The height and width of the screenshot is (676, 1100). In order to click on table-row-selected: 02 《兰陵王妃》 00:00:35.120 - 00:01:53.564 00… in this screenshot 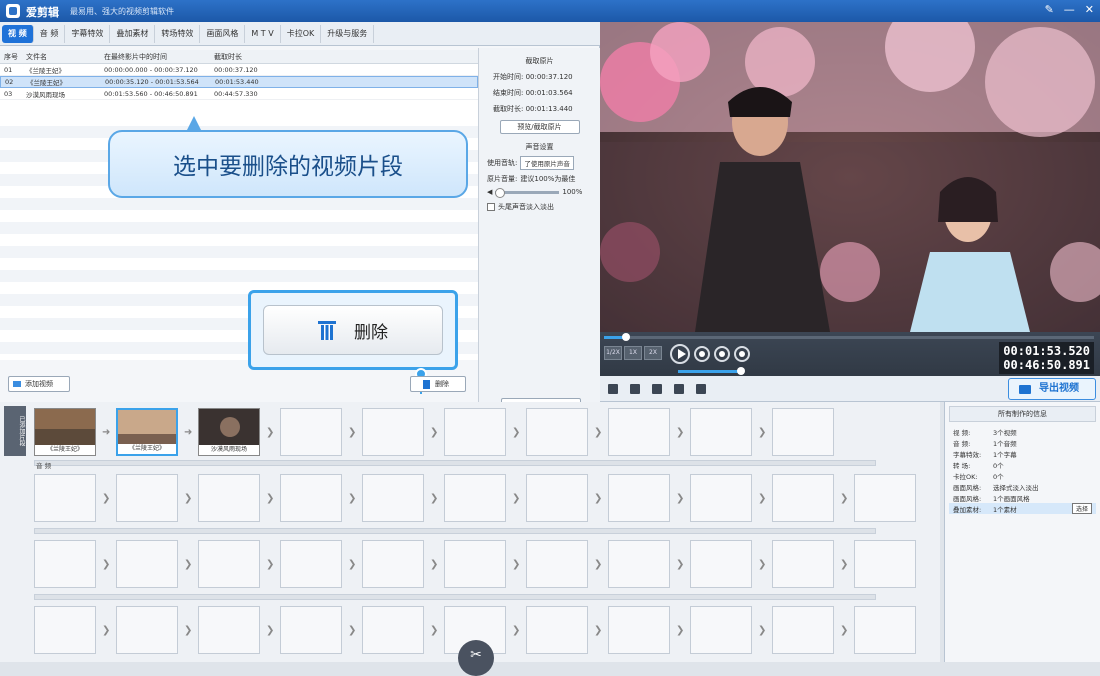, I will do `click(239, 82)`.